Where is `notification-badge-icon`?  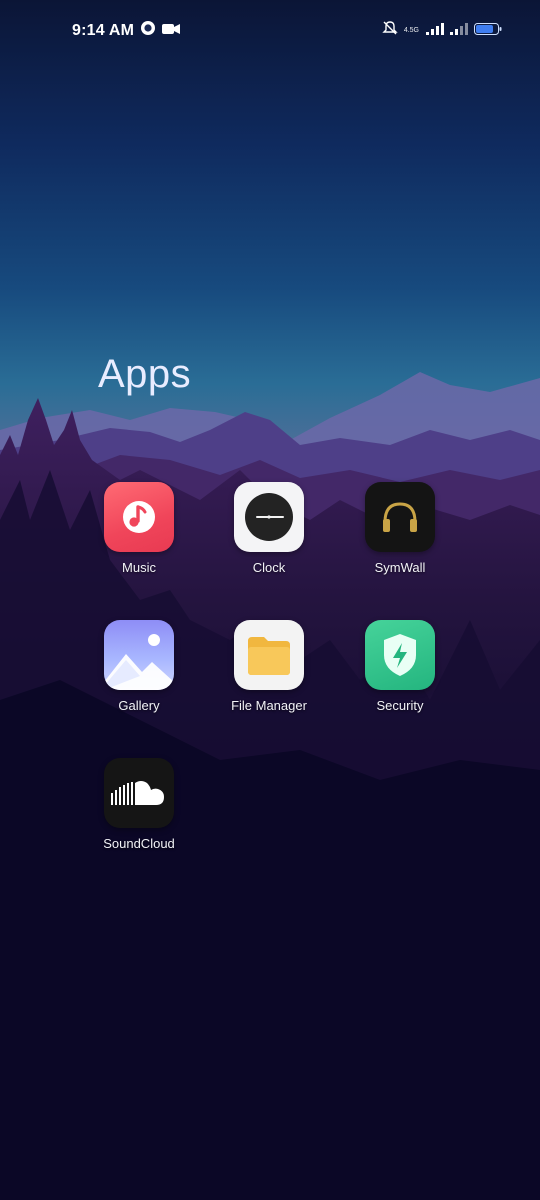
notification-badge-icon is located at coordinates (148, 30).